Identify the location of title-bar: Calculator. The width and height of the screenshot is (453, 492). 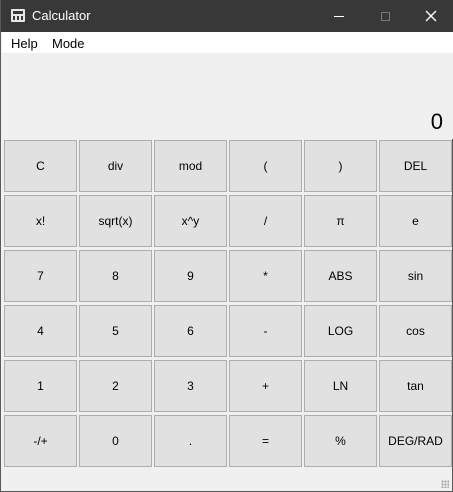
(227, 16).